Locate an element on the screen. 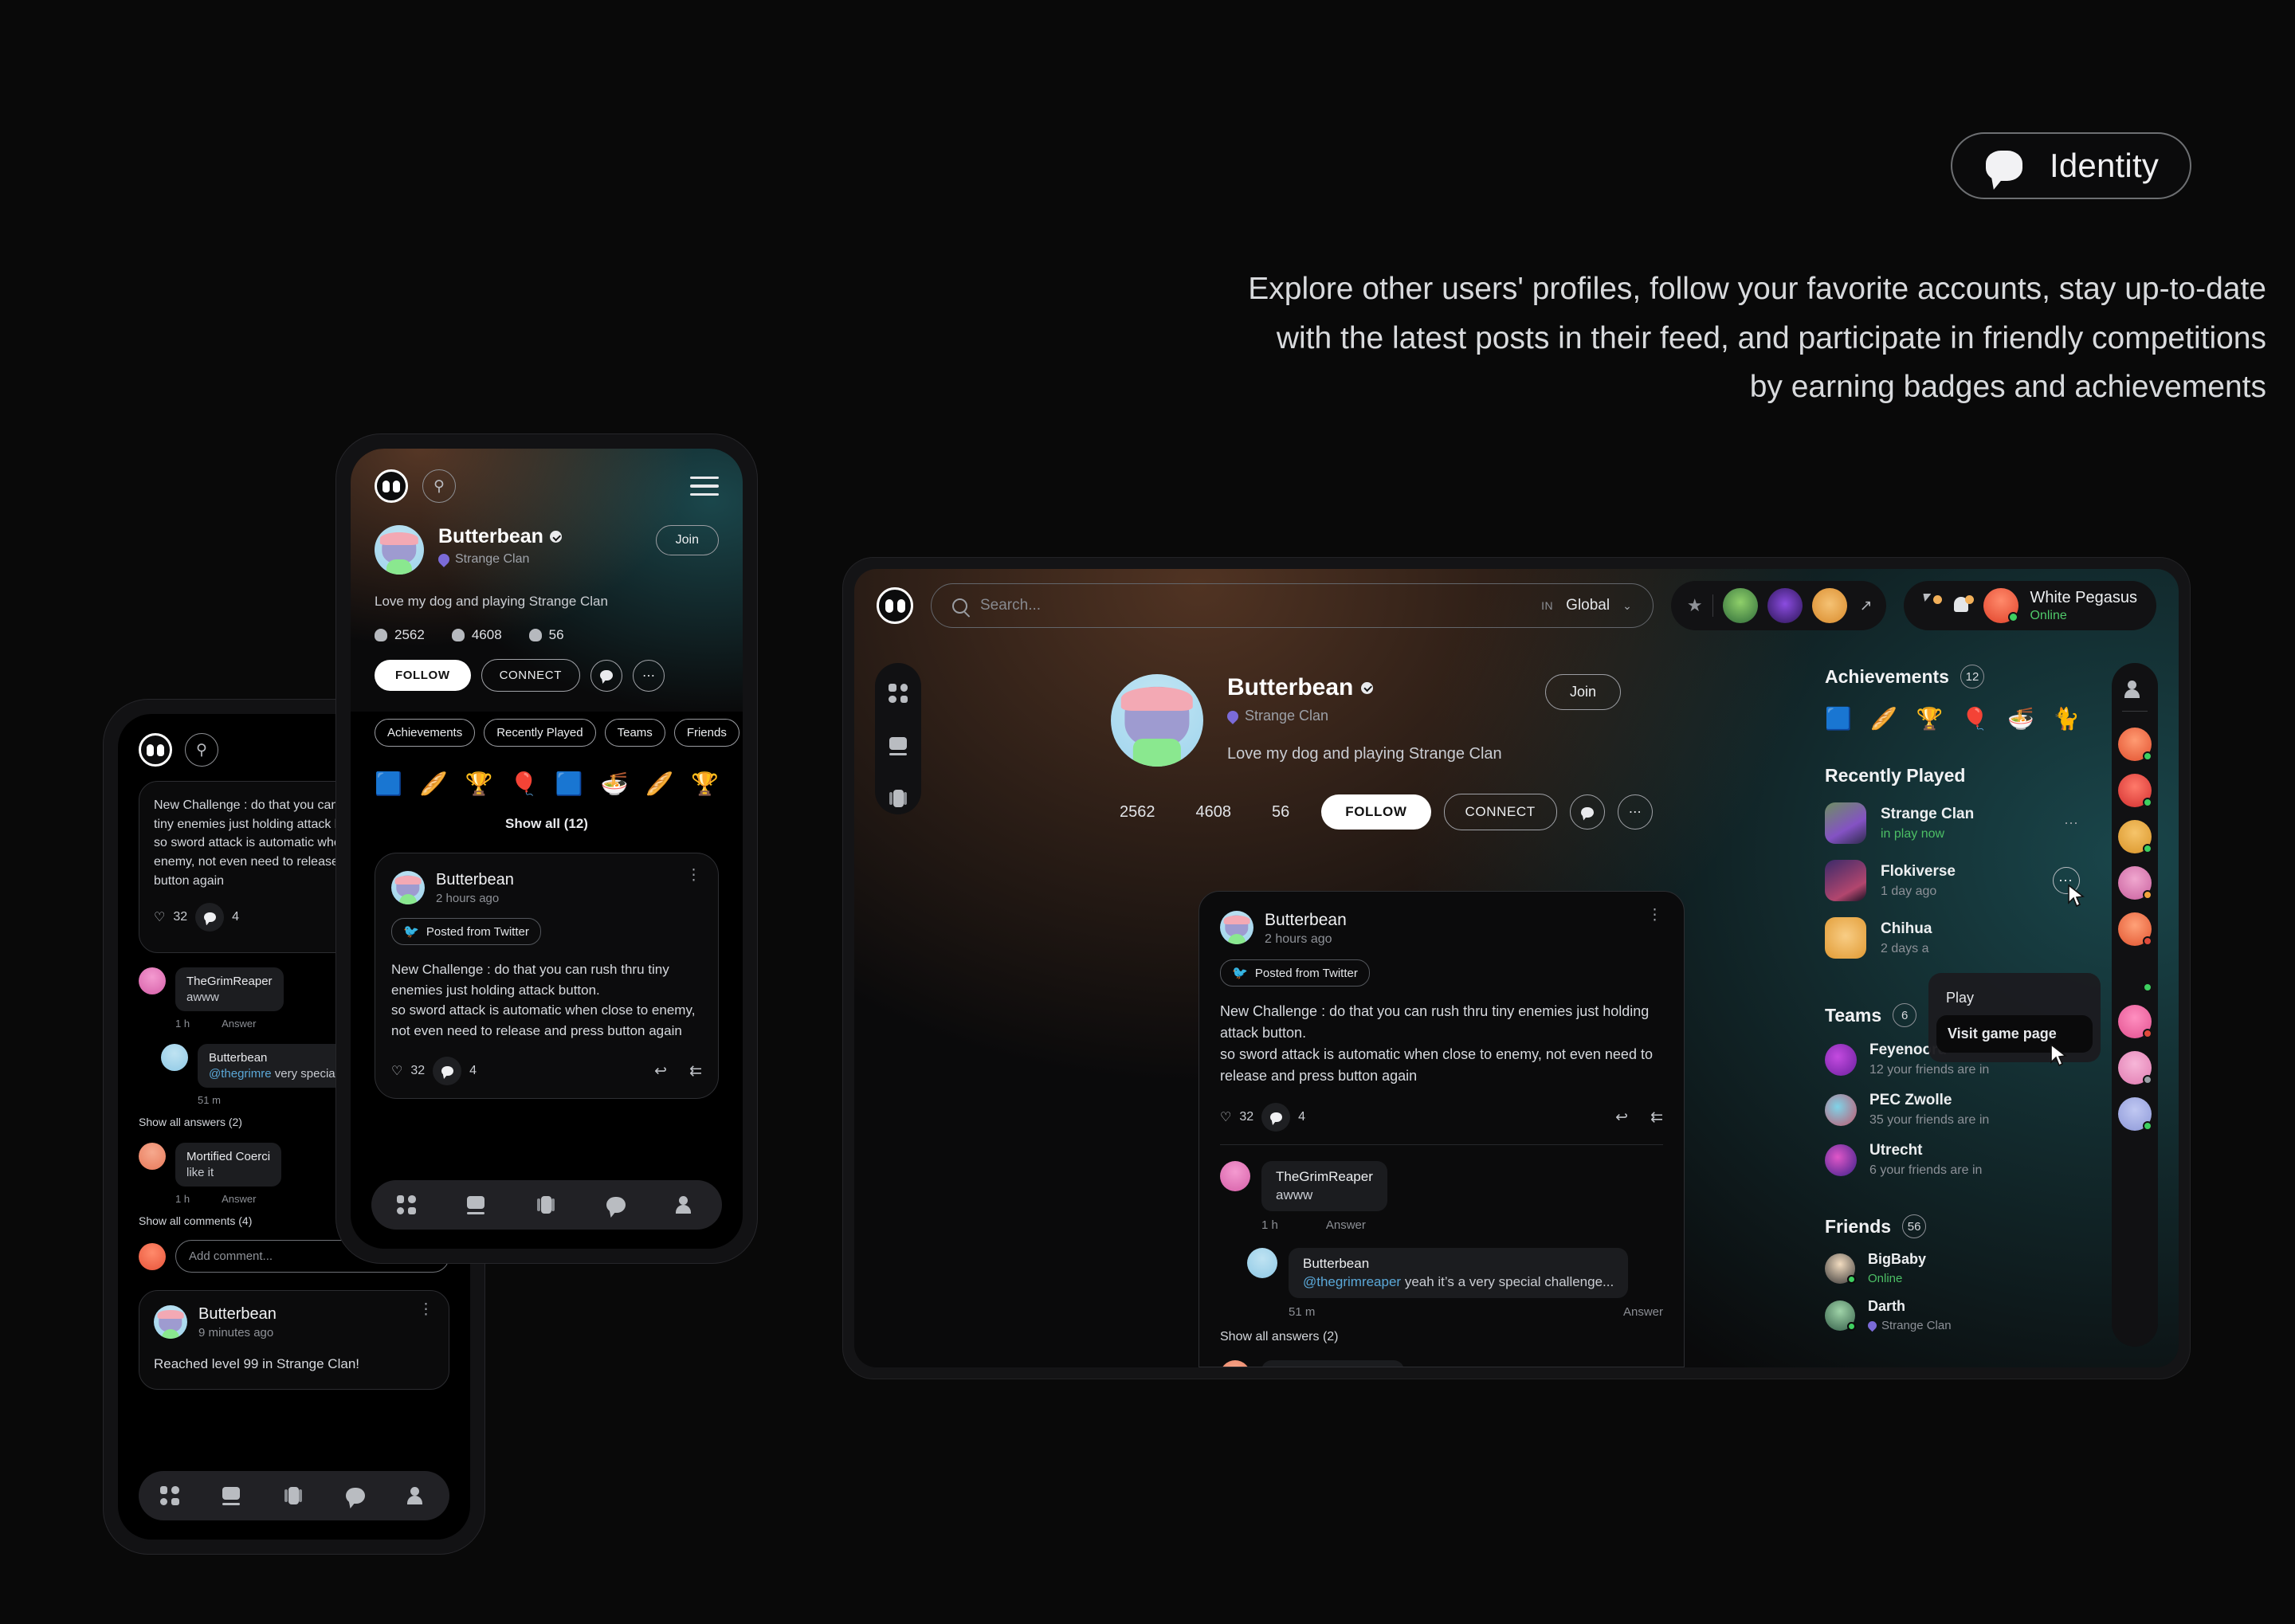  friend-item: BigBaby Online is located at coordinates (1952, 1268).